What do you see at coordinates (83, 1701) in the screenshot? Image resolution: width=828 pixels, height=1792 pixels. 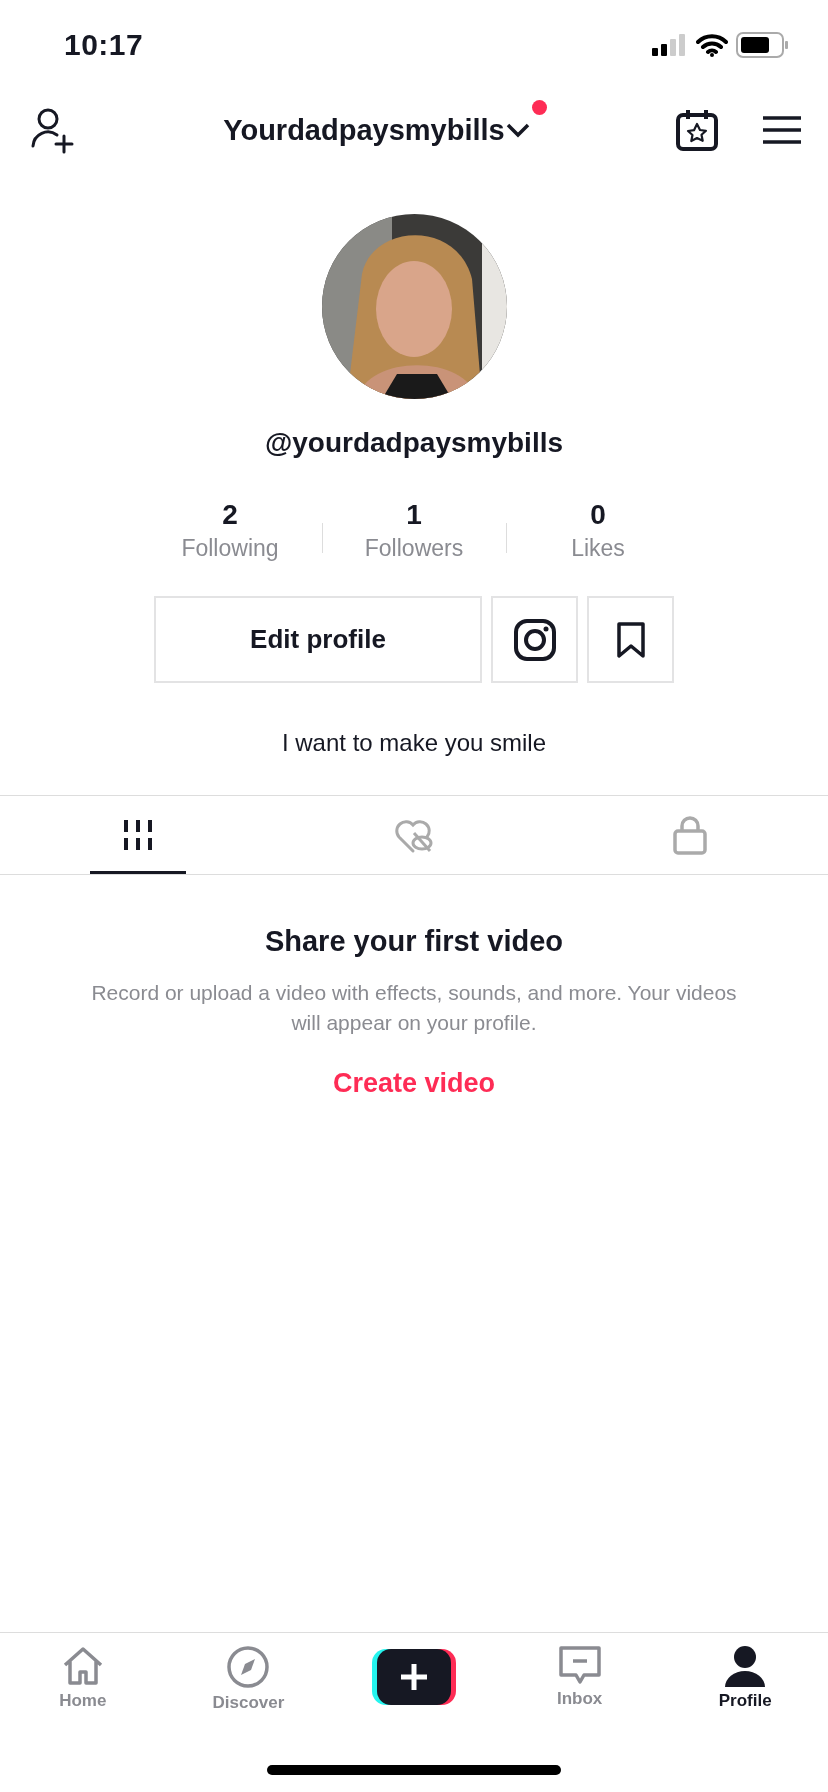 I see `nav-label: Home` at bounding box center [83, 1701].